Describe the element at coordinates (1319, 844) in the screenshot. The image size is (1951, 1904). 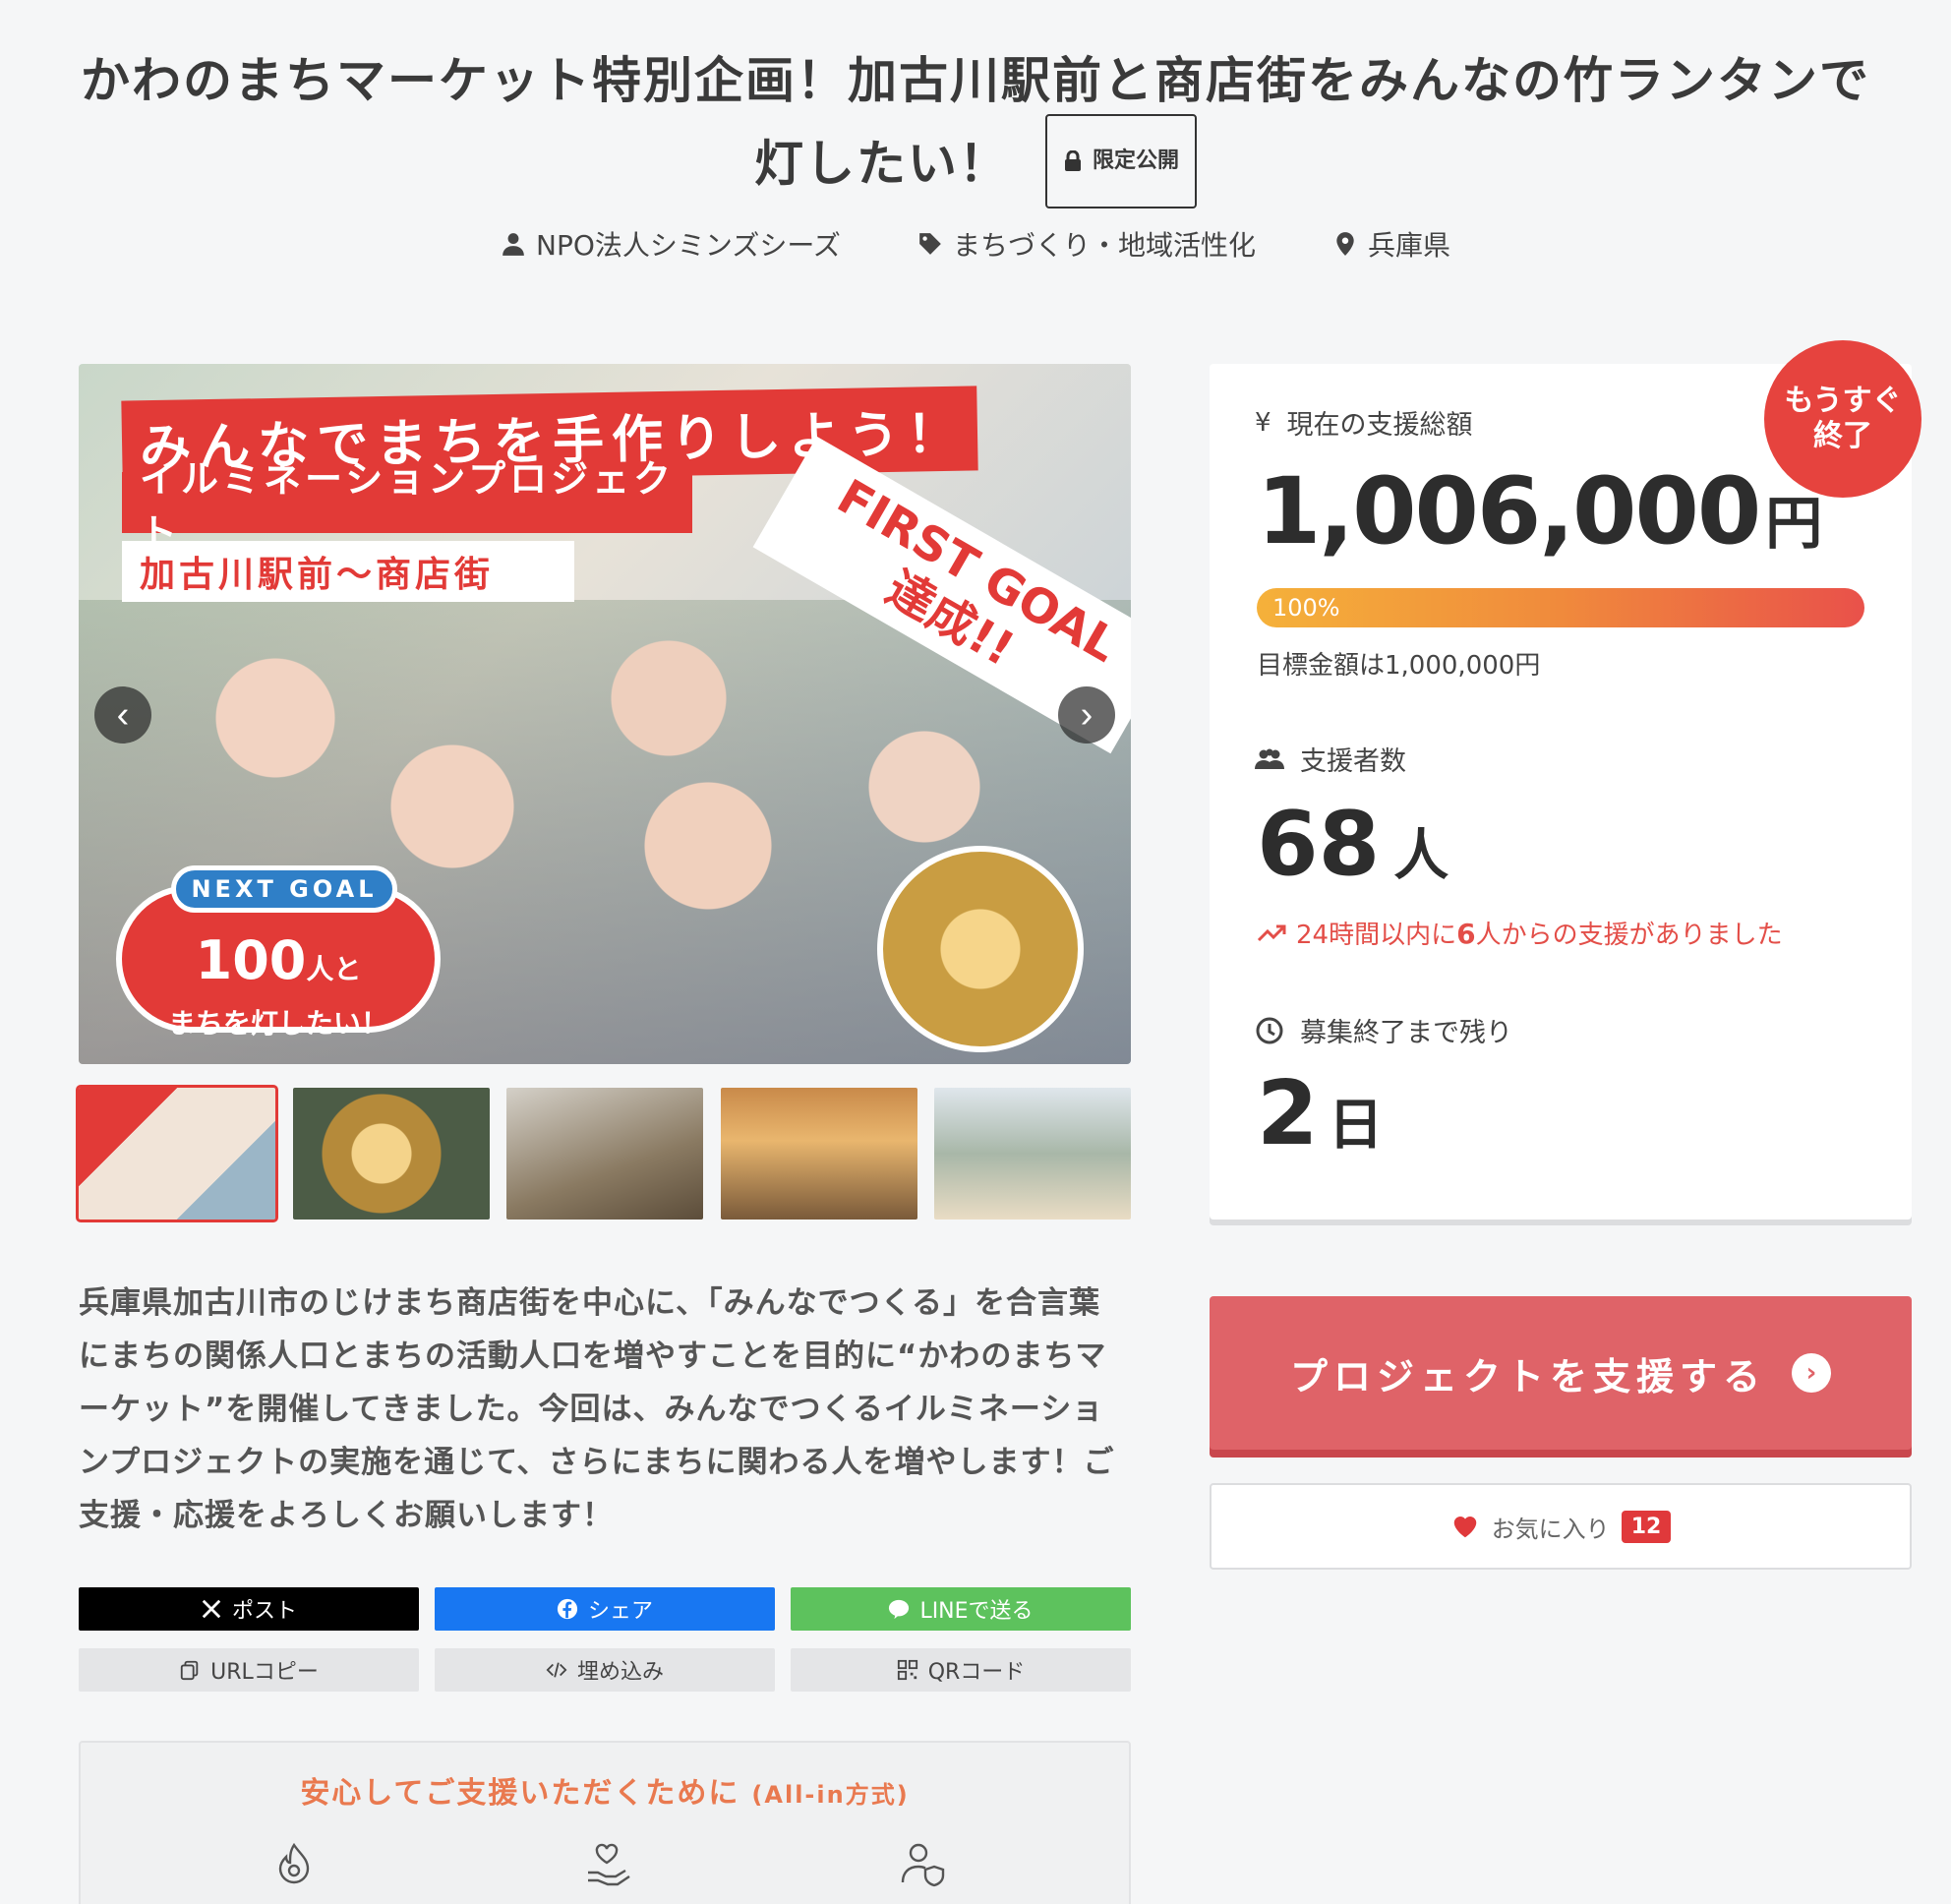
I see `supporters-count-value: 68` at that location.